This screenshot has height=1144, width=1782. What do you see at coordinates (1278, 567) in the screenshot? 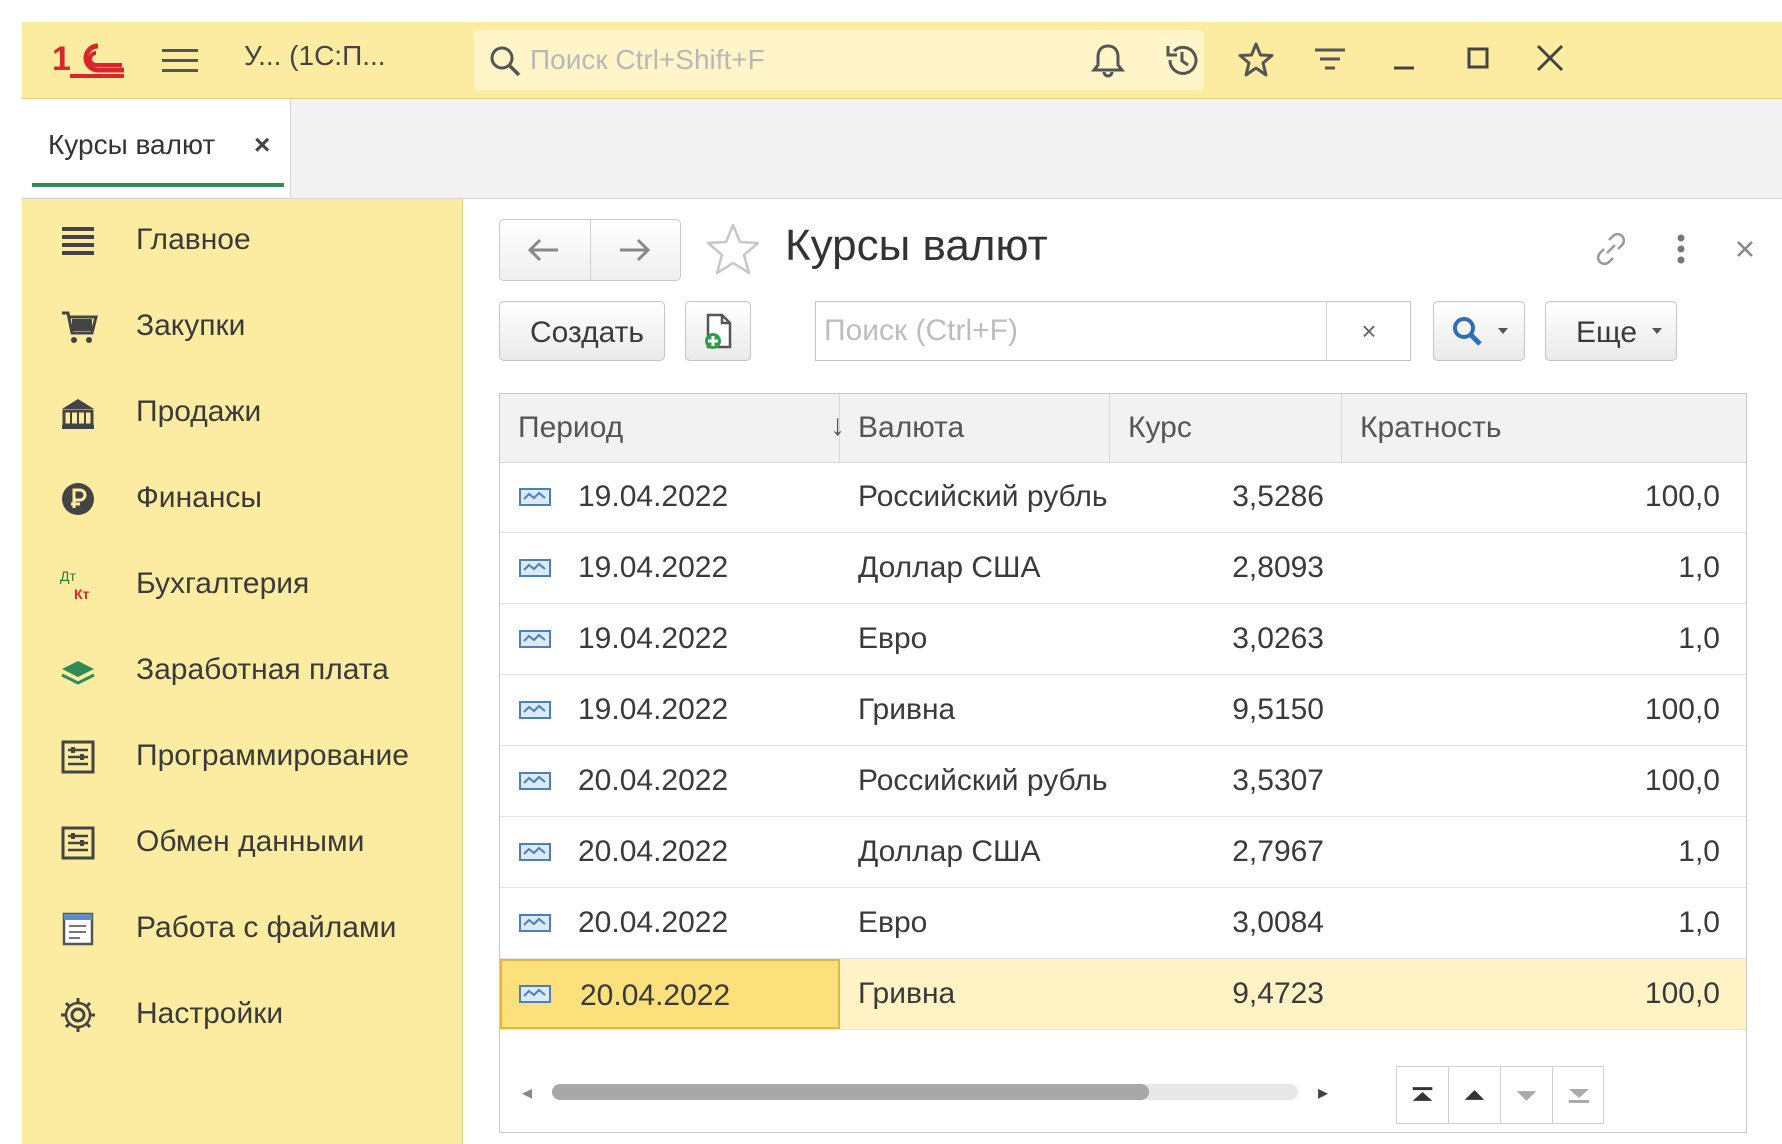
I see `cell-rate: 2,8093` at bounding box center [1278, 567].